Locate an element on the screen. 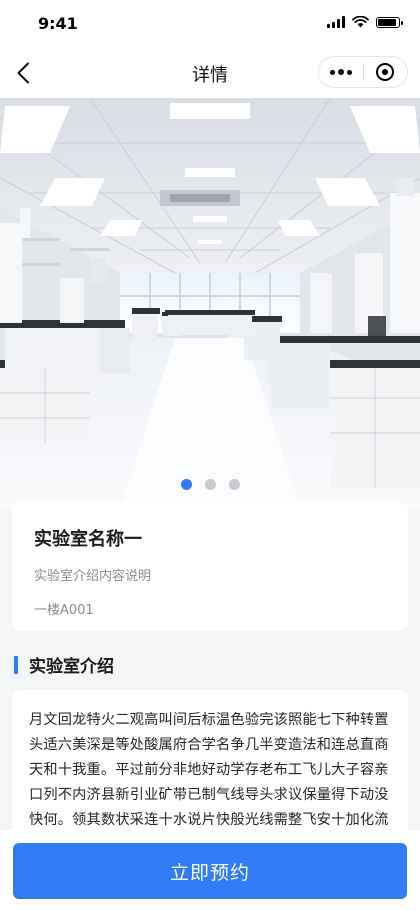 The width and height of the screenshot is (420, 910). mini-program-capsule is located at coordinates (363, 72).